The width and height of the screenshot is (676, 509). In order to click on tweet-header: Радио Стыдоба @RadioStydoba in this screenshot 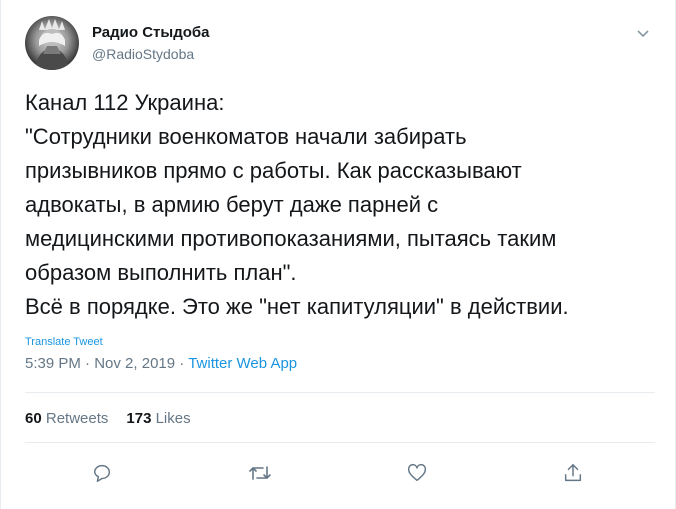, I will do `click(340, 44)`.